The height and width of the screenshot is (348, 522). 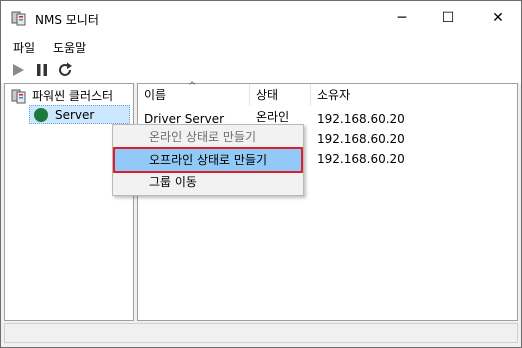 What do you see at coordinates (18, 70) in the screenshot?
I see `play-icon` at bounding box center [18, 70].